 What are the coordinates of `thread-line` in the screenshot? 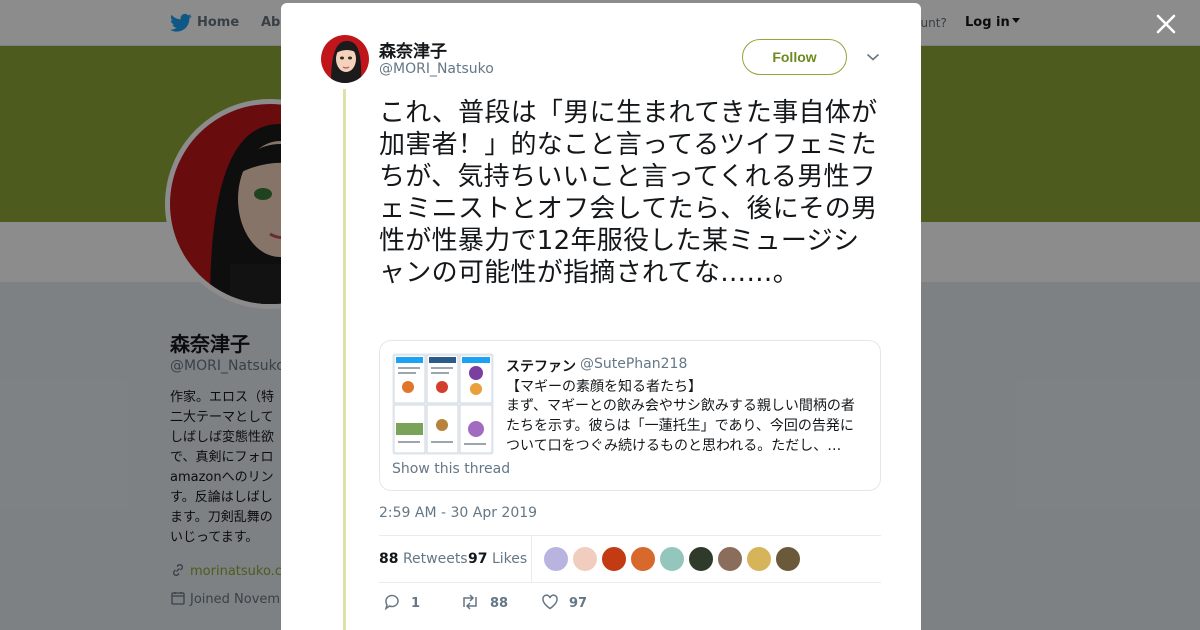 It's located at (344, 359).